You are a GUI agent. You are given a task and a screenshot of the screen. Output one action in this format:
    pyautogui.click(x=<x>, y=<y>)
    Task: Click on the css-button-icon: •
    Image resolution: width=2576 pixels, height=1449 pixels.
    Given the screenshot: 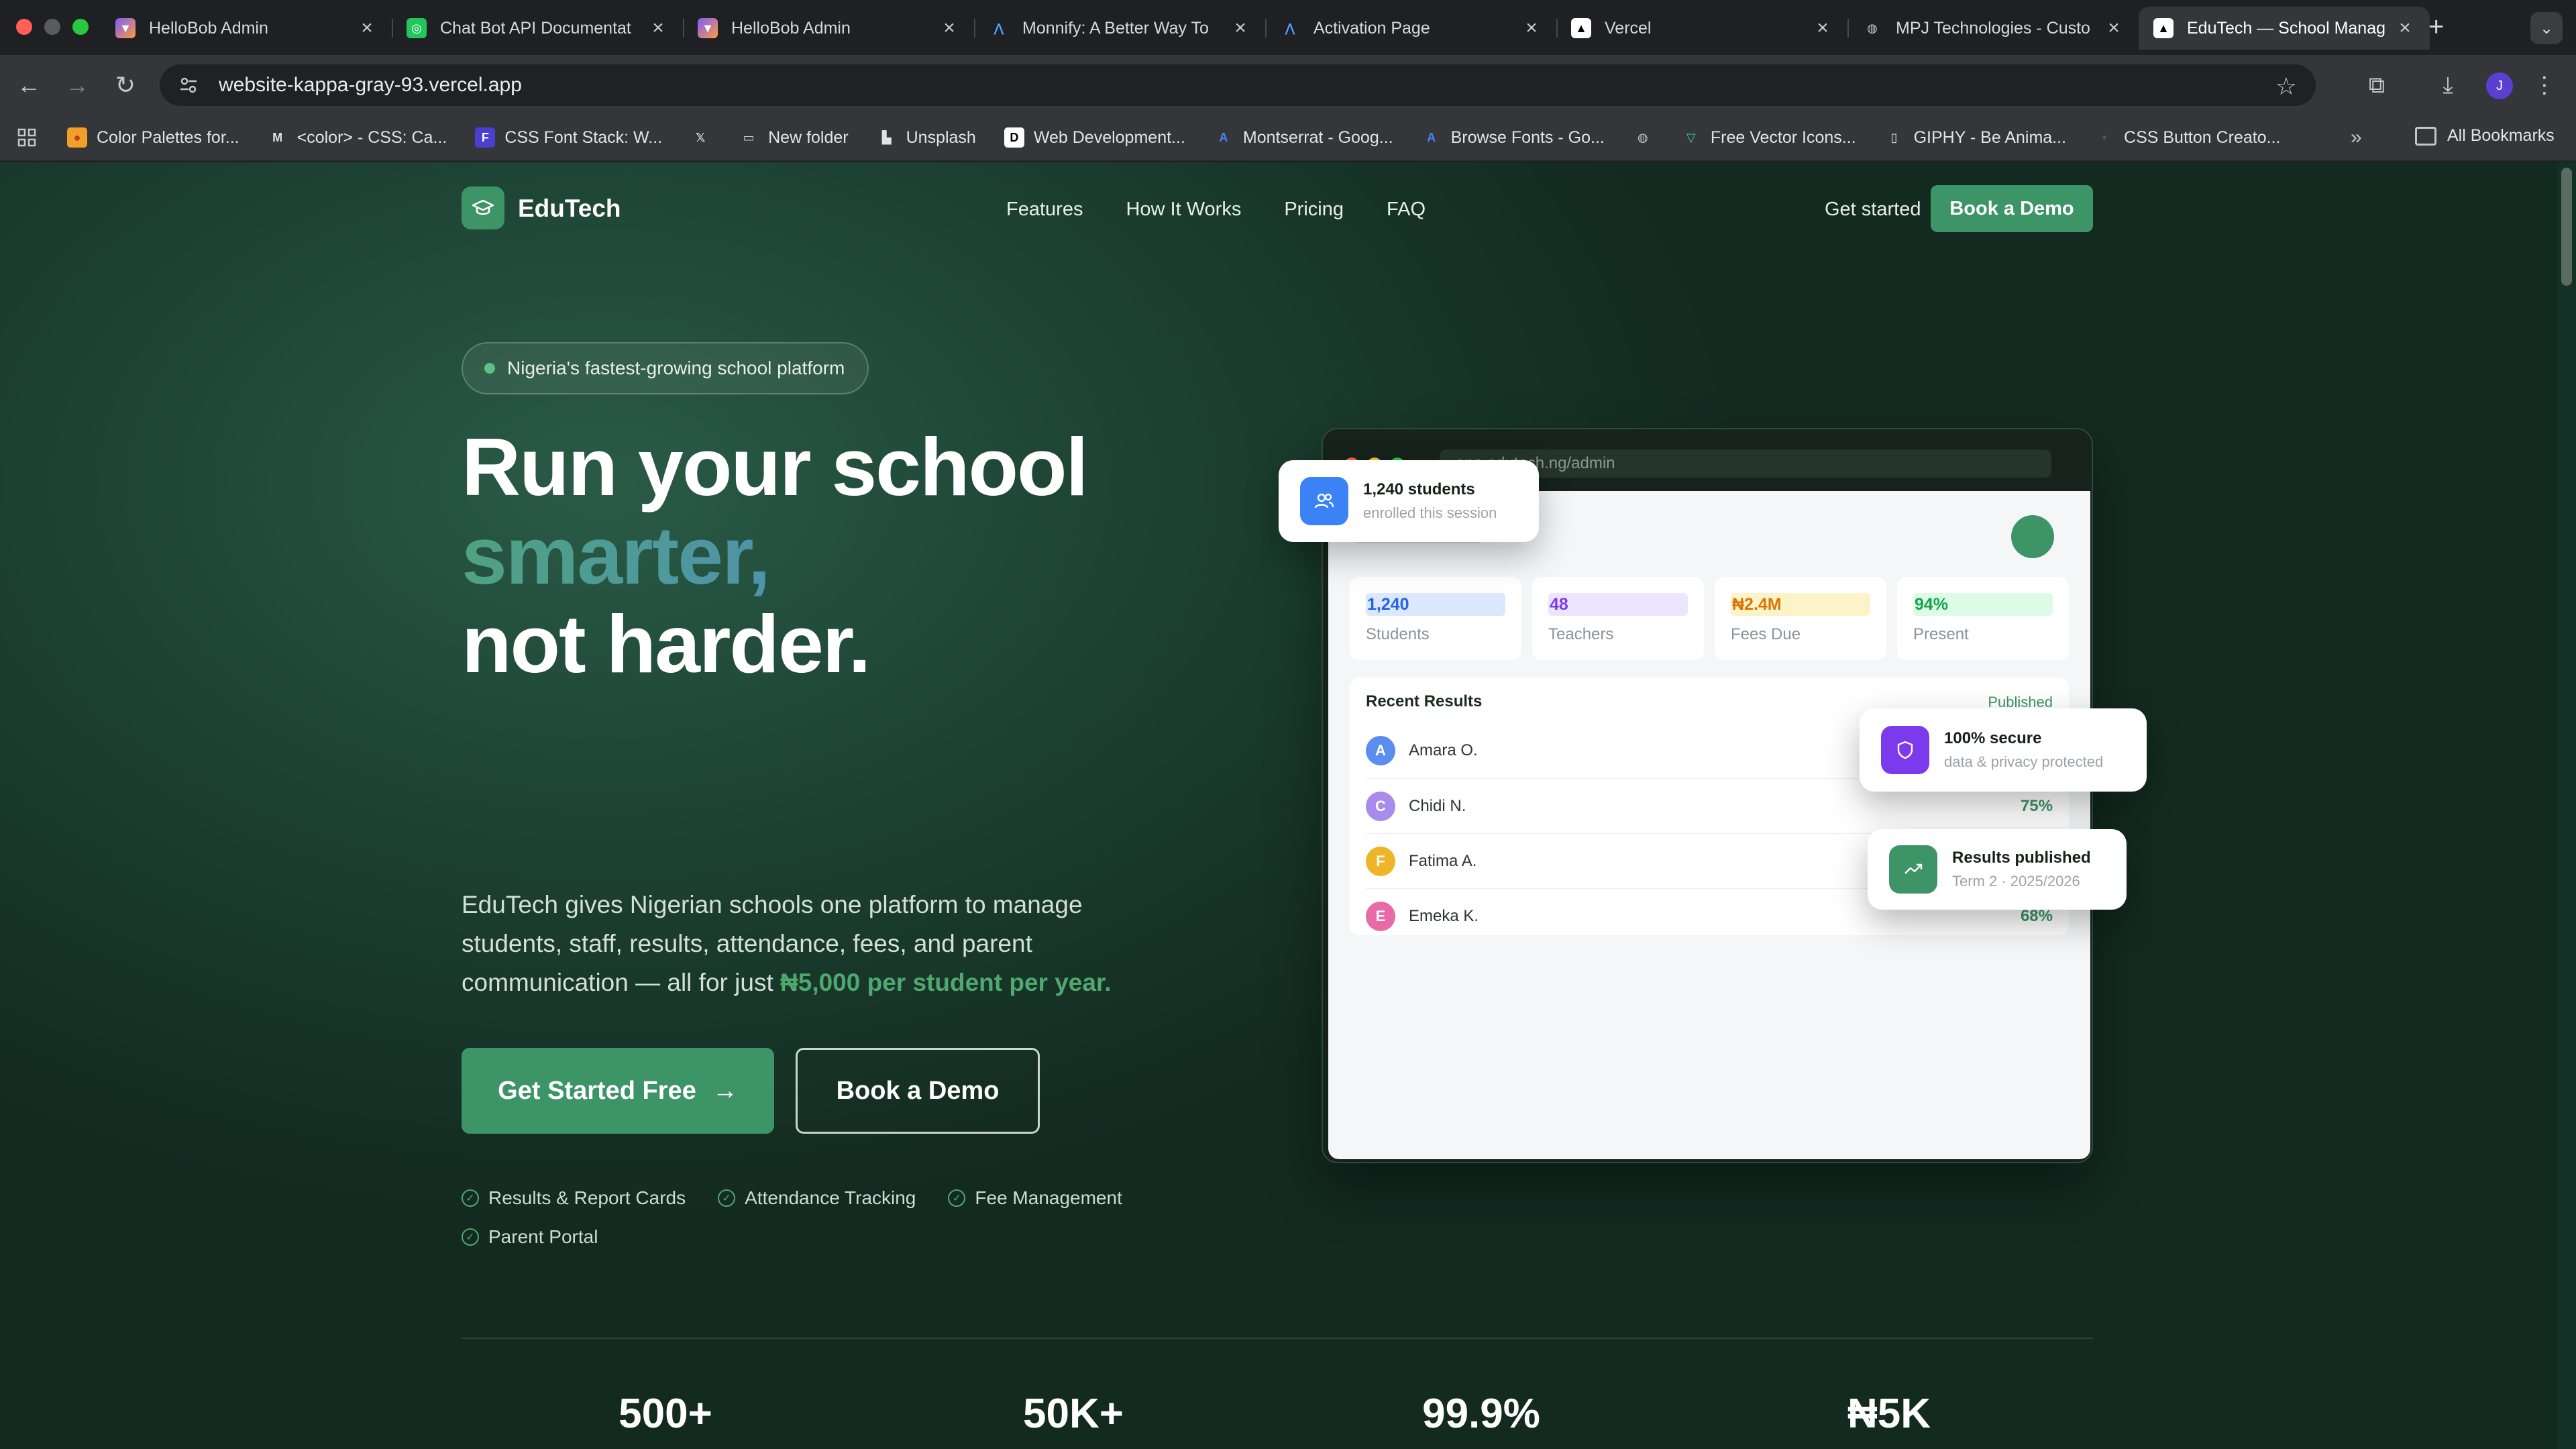 What is the action you would take?
    pyautogui.click(x=2104, y=137)
    